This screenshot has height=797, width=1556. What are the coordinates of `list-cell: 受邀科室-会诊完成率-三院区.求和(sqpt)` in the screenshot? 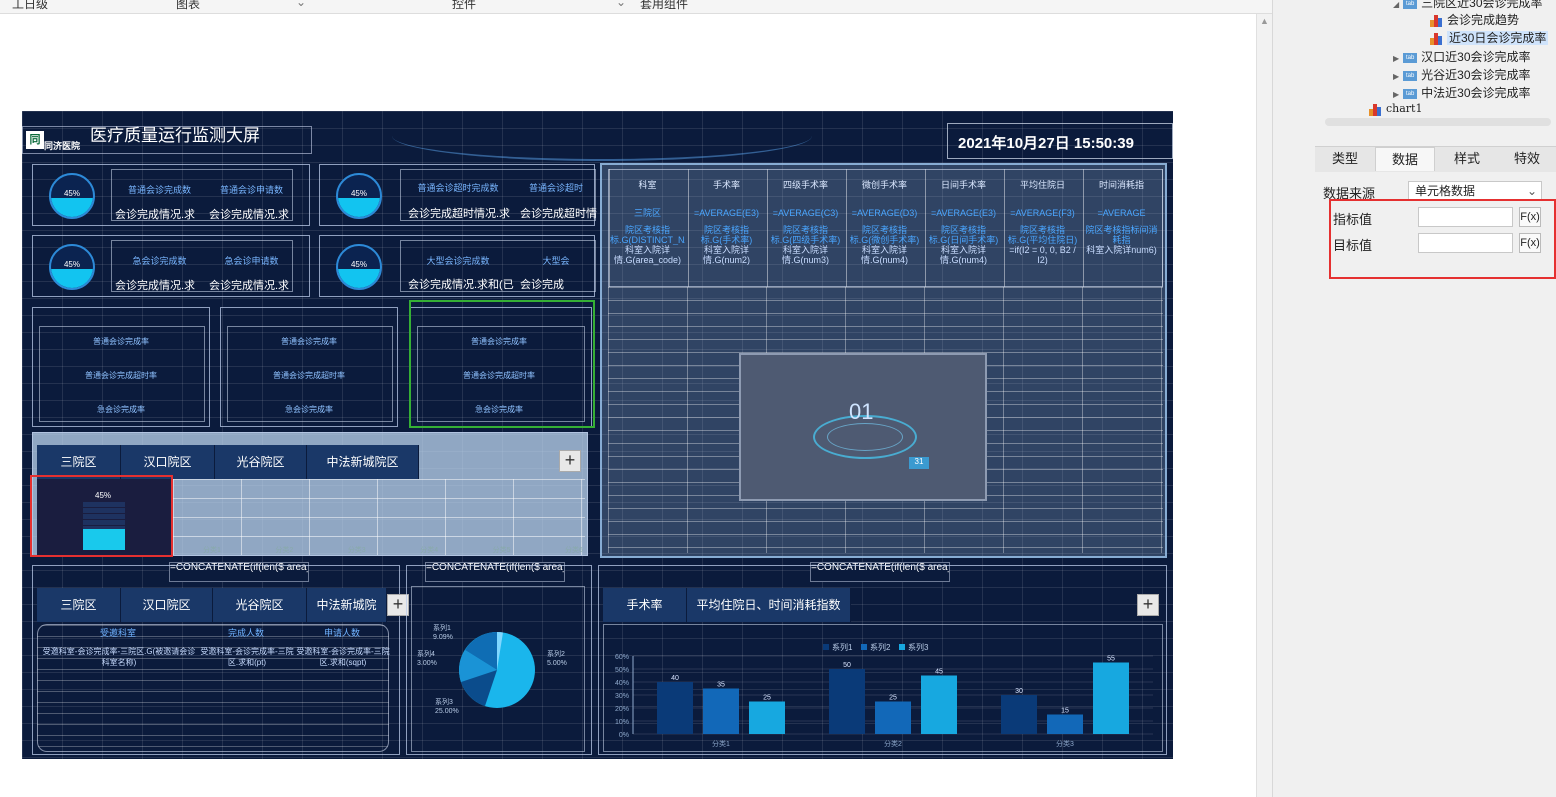 It's located at (343, 657).